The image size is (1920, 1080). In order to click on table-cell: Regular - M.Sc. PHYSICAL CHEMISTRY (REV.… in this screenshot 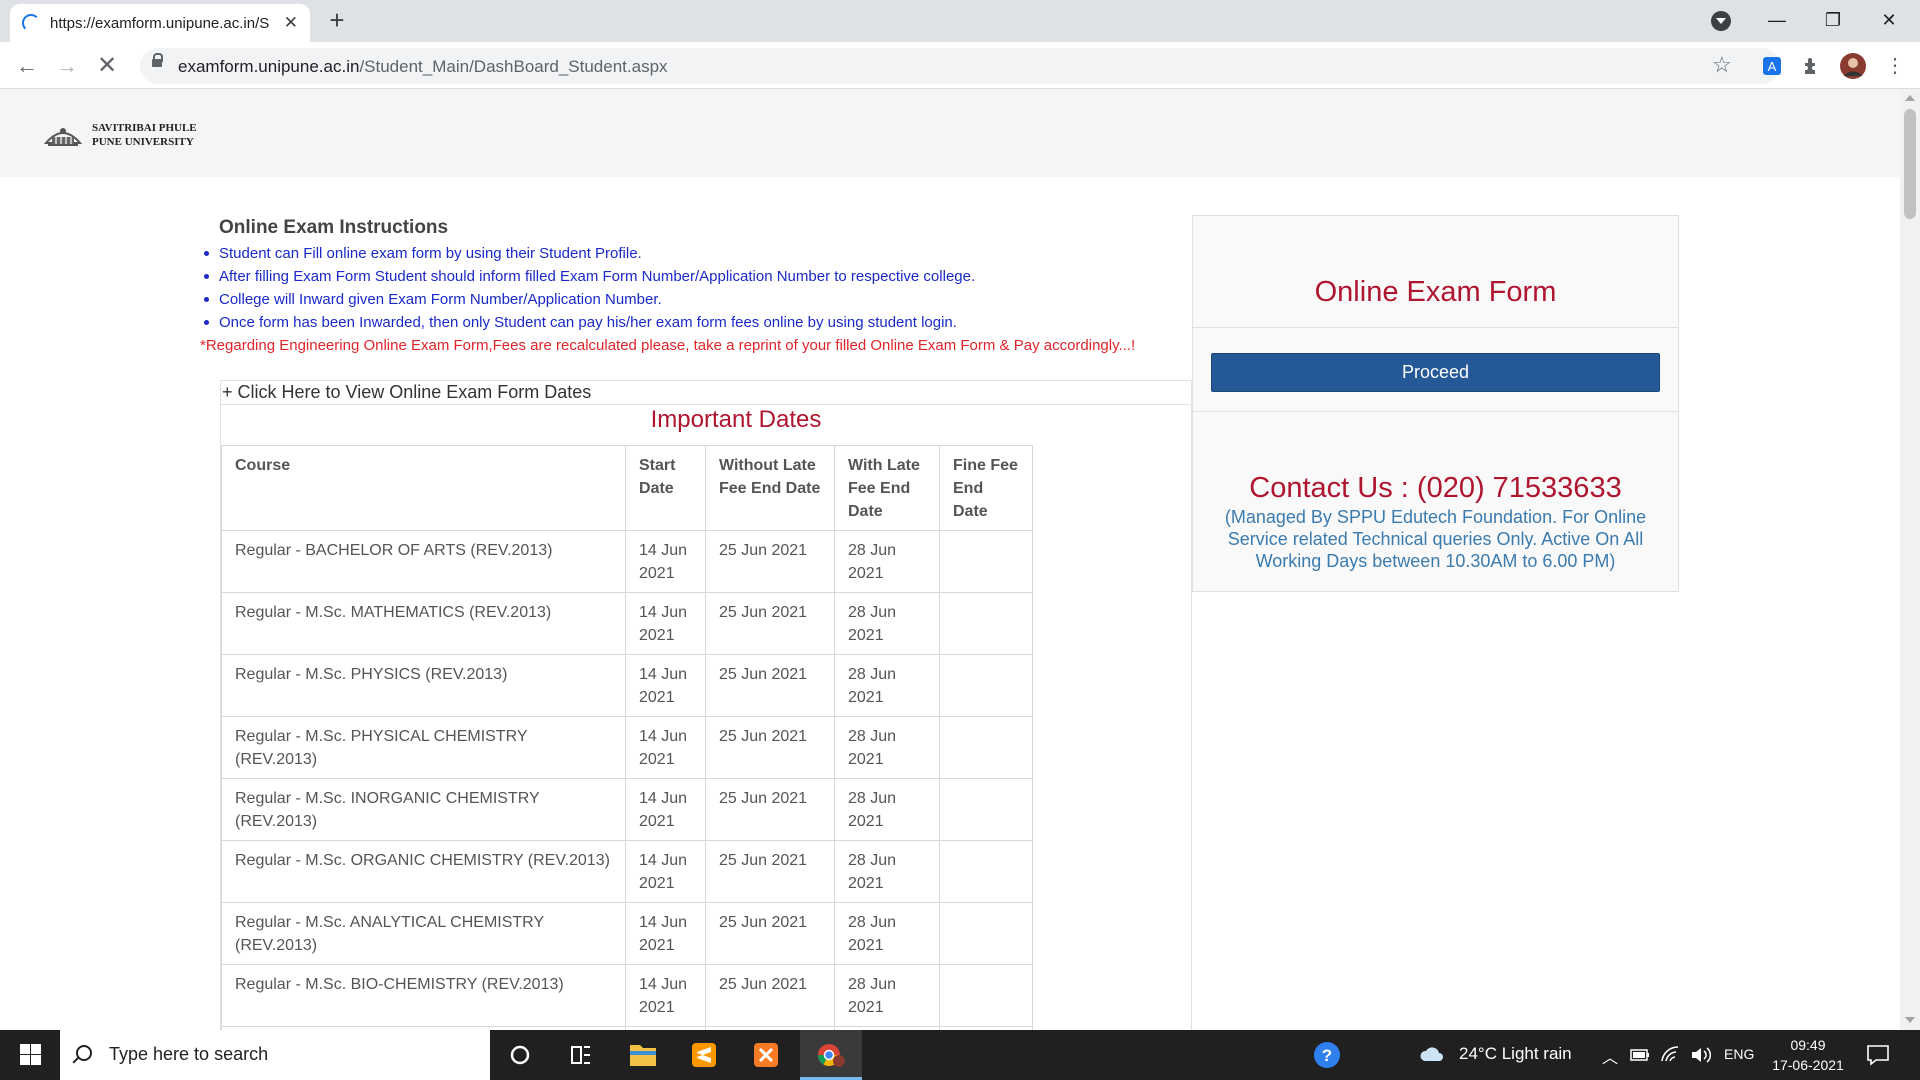, I will do `click(423, 747)`.